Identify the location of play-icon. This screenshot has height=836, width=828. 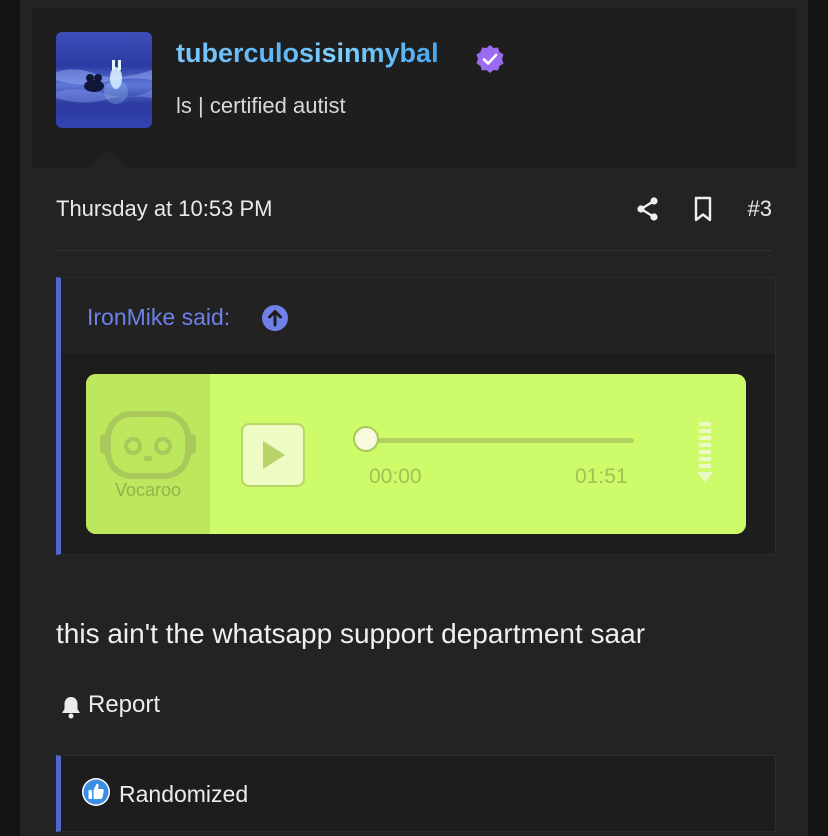
(273, 455).